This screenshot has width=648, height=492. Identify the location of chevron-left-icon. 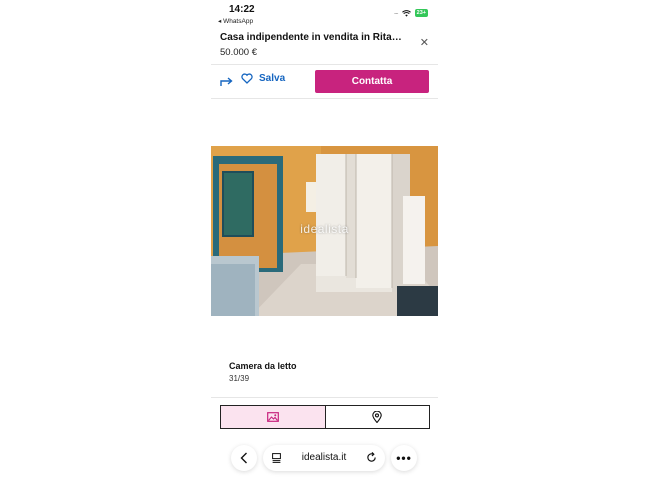
(243, 458).